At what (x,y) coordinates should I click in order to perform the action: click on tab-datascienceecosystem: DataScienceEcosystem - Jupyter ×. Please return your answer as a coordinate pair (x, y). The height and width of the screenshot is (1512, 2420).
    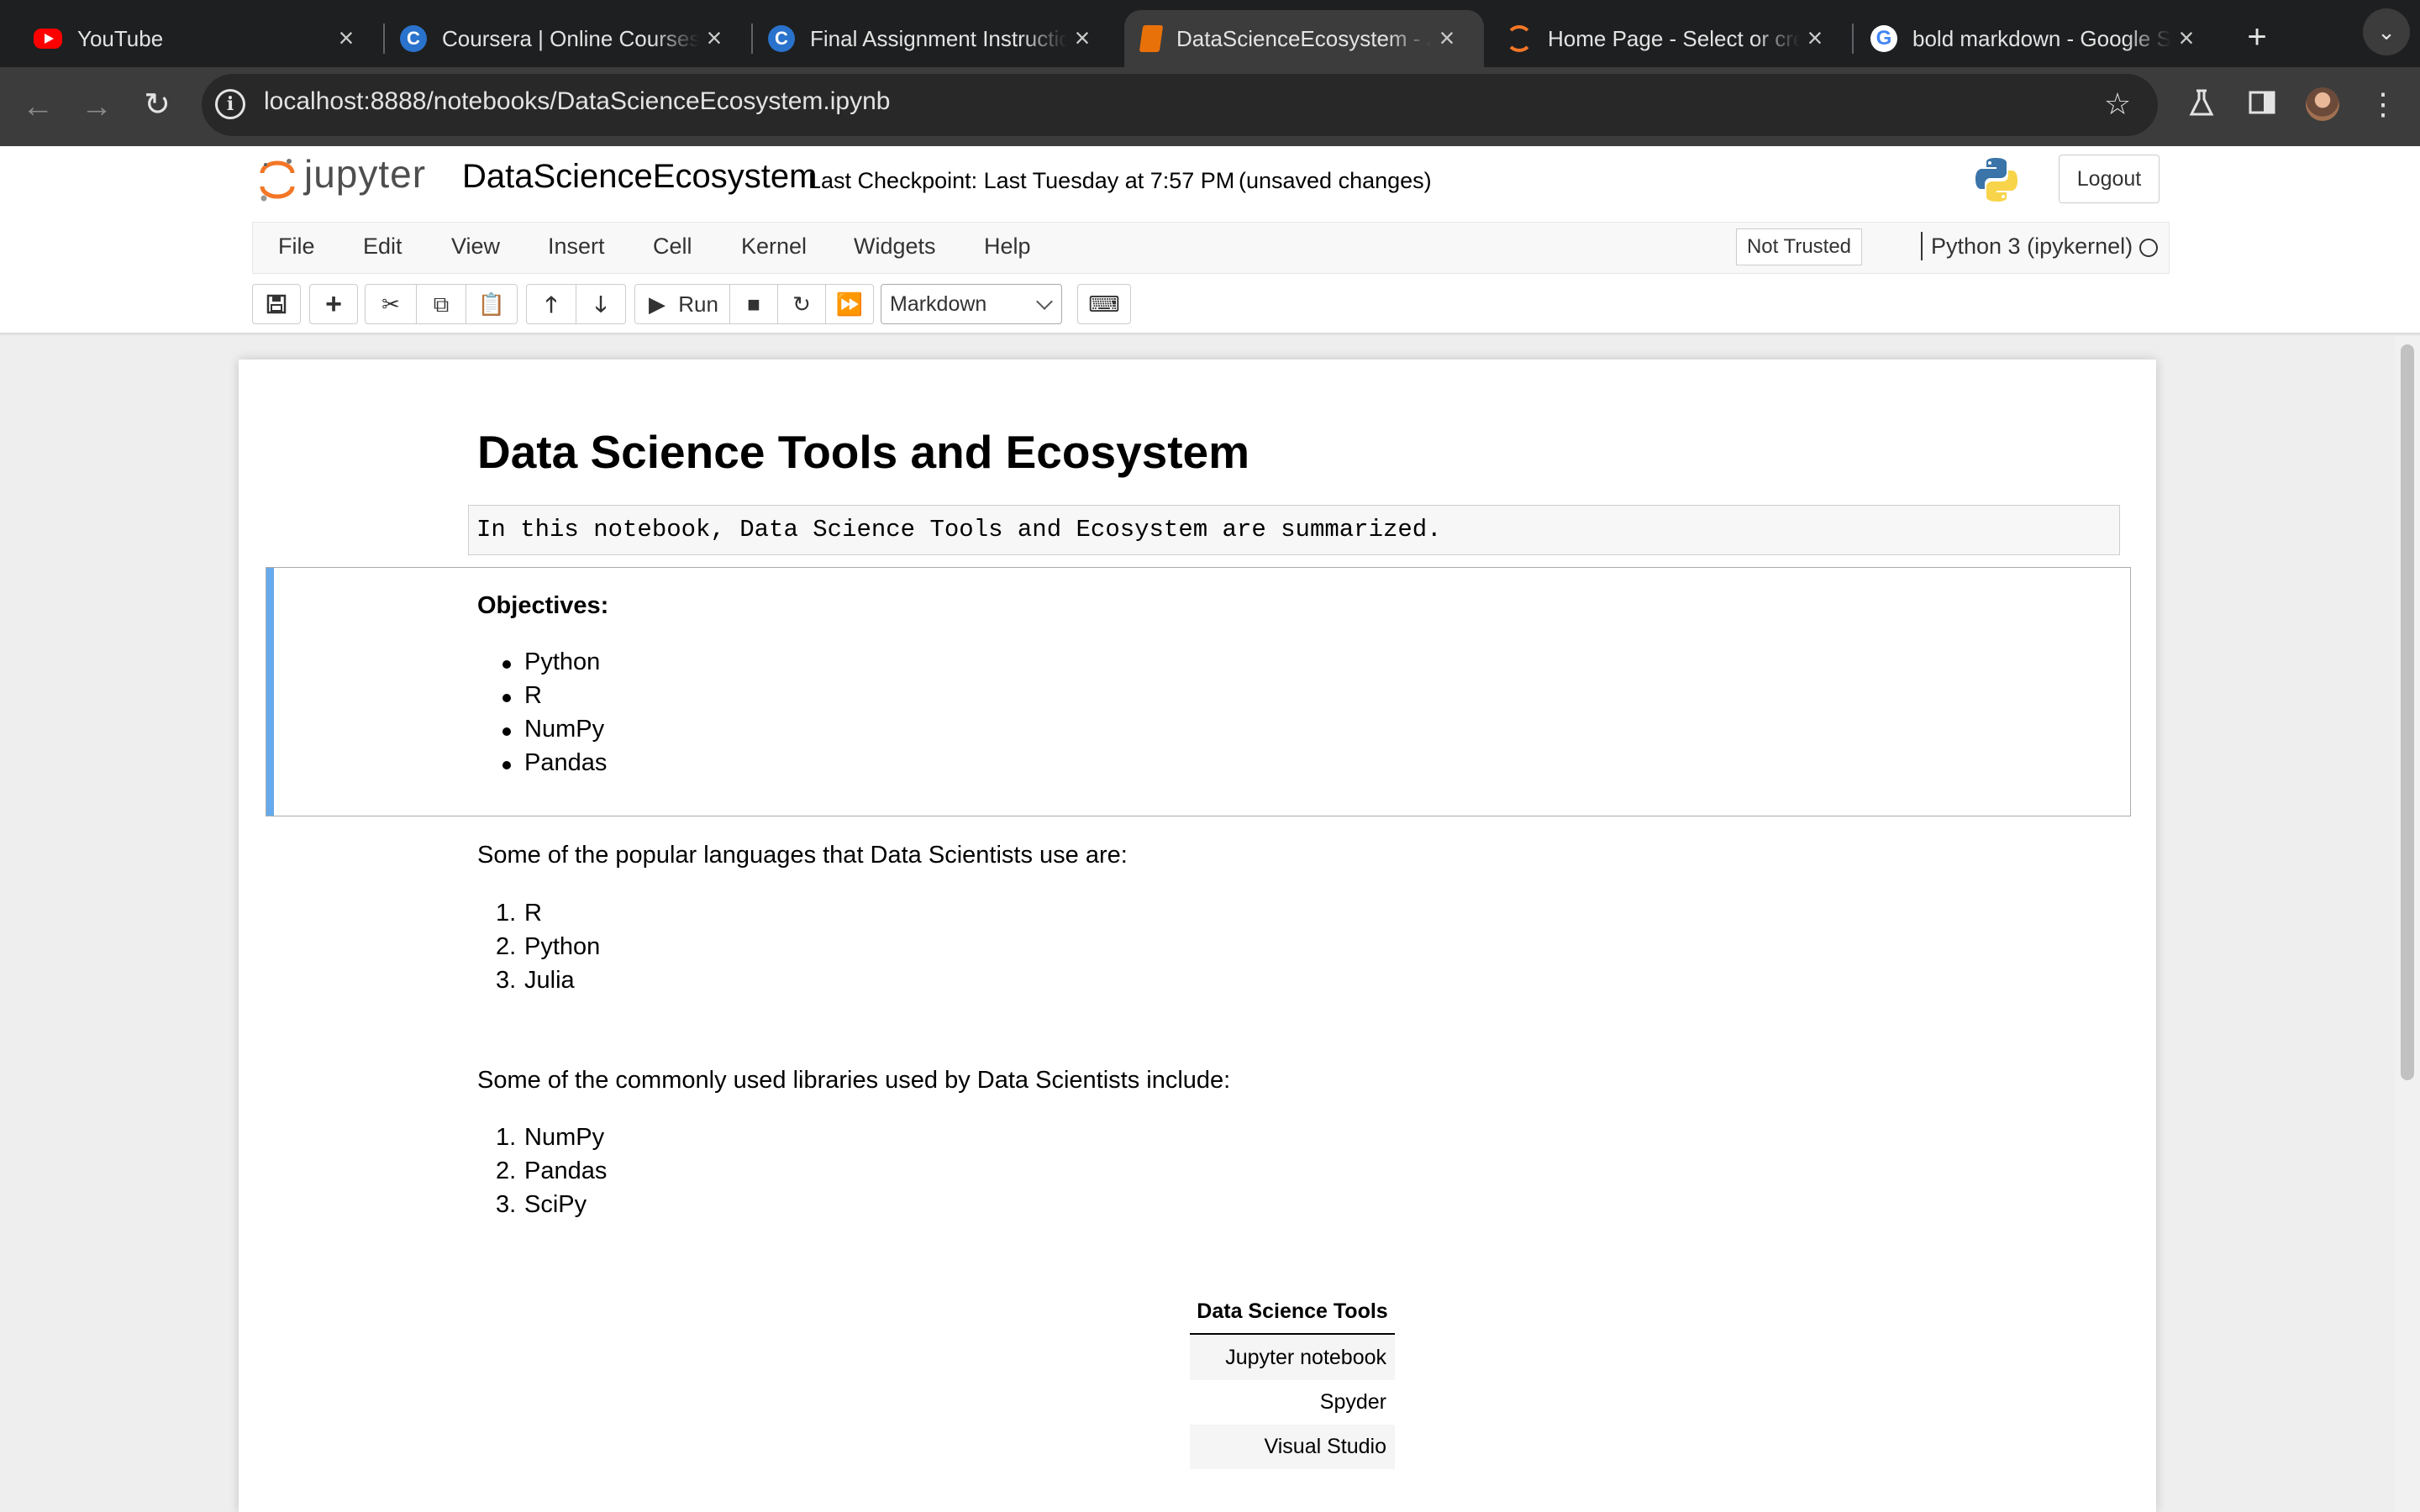
    Looking at the image, I should click on (1304, 38).